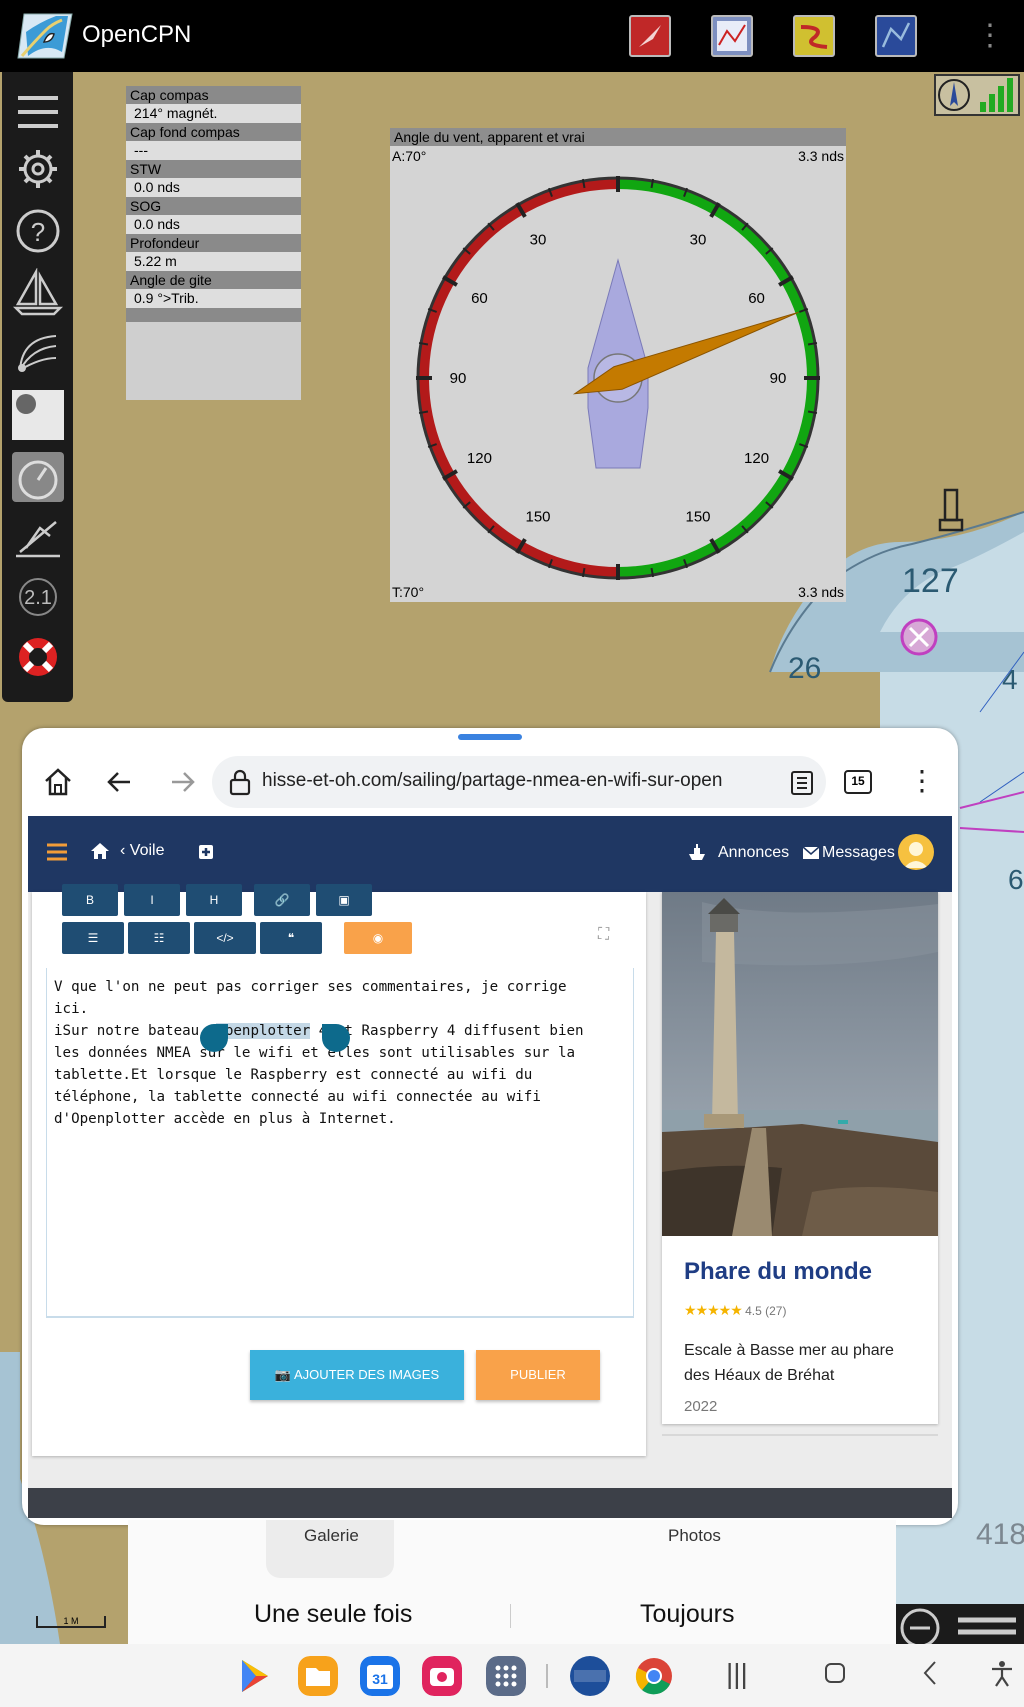 Image resolution: width=1024 pixels, height=1707 pixels. What do you see at coordinates (282, 900) in the screenshot?
I see `link-button: 🔗` at bounding box center [282, 900].